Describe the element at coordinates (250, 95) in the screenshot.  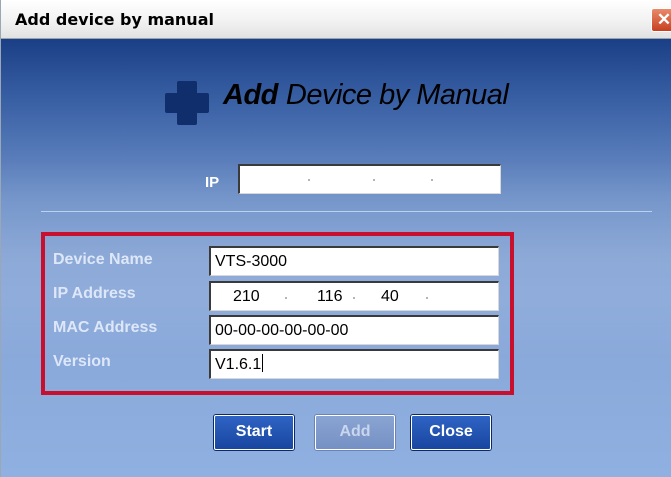
I see `heading-bold: Add` at that location.